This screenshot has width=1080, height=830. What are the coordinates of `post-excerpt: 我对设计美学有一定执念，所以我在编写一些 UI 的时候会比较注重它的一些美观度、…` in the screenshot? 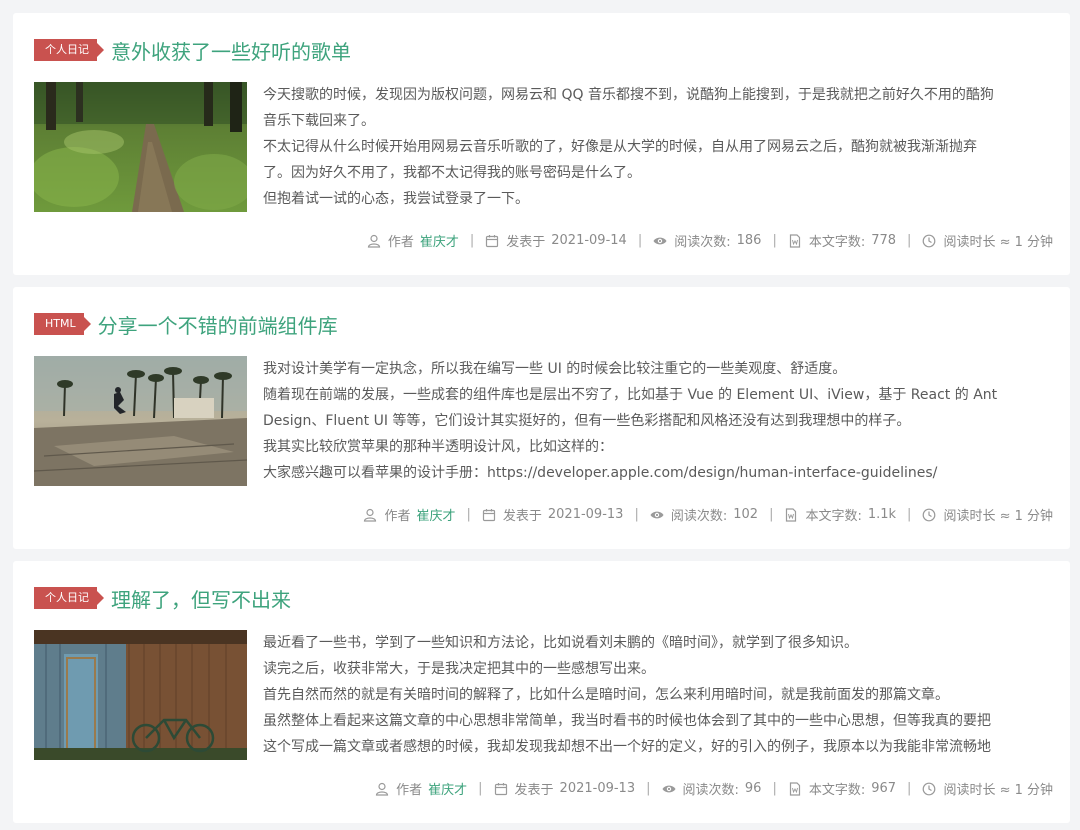 It's located at (659, 421).